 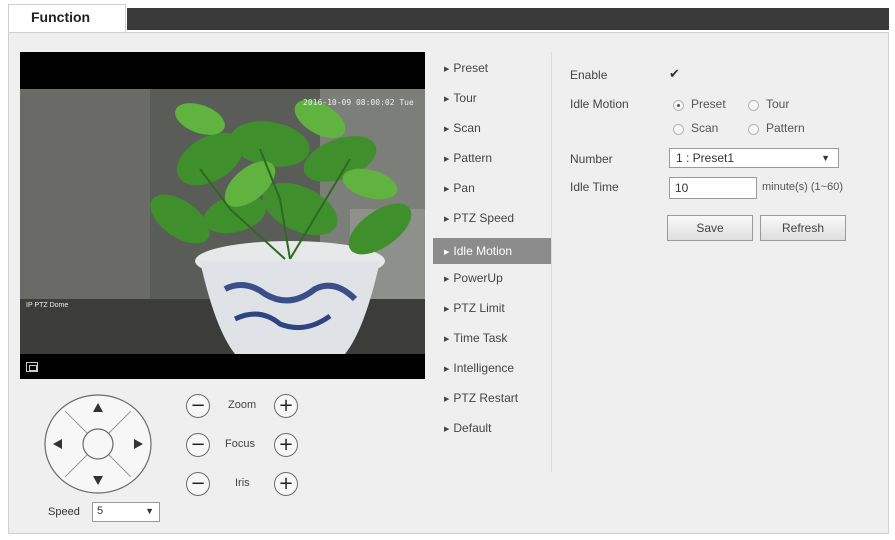 I want to click on radio-pattern-label: Pattern, so click(x=785, y=128).